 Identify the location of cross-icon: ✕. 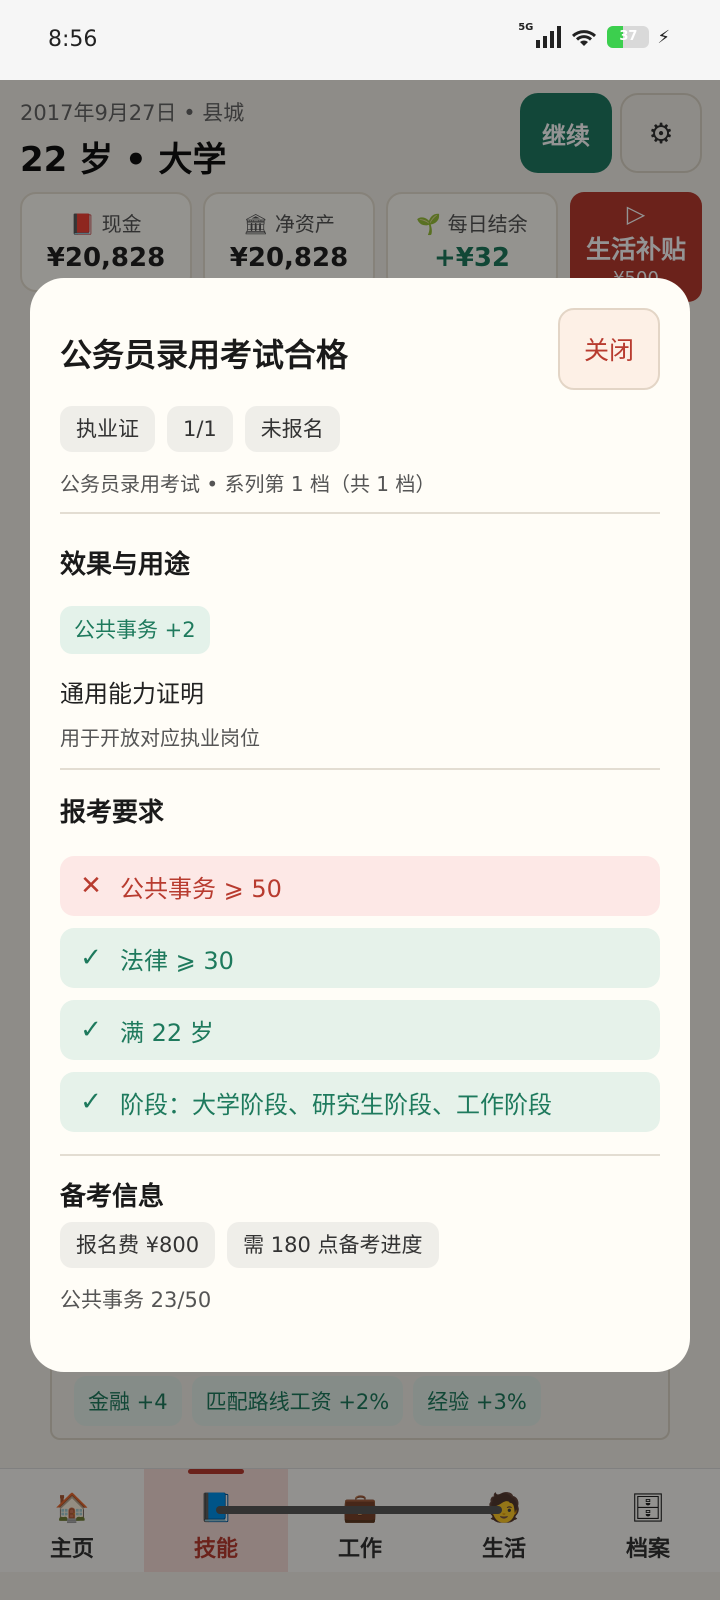
(91, 886).